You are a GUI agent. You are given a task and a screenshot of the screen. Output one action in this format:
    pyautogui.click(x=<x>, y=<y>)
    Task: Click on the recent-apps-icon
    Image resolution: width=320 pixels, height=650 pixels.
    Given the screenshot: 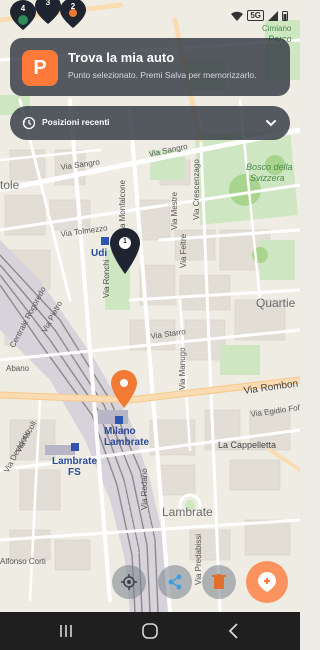 What is the action you would take?
    pyautogui.click(x=66, y=631)
    